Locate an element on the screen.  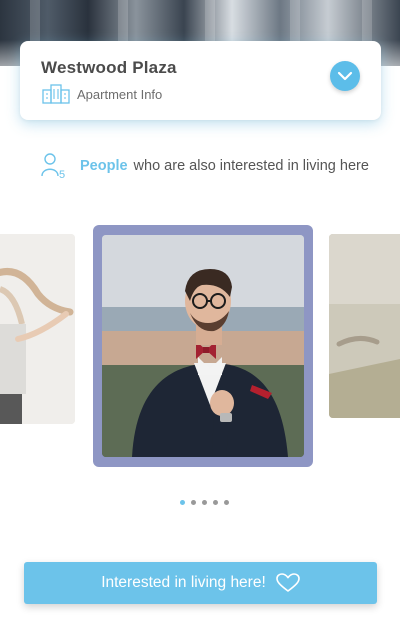
apartment-info-link: Apartment Info is located at coordinates (102, 94).